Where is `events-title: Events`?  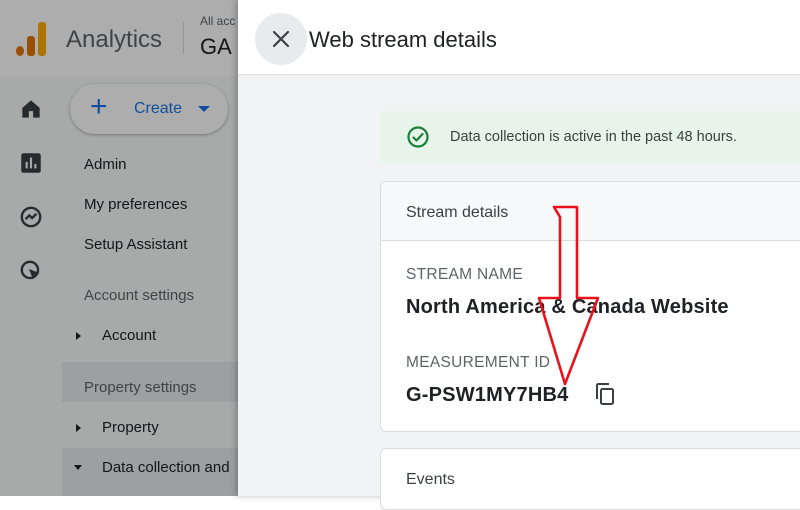 events-title: Events is located at coordinates (430, 479).